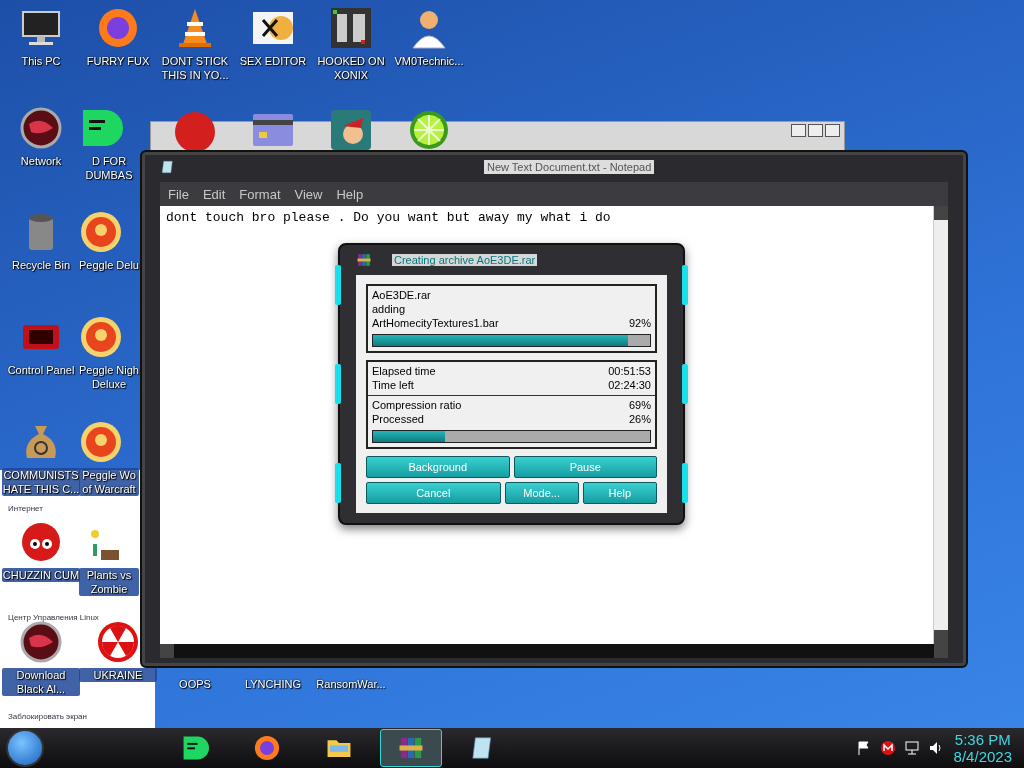 The width and height of the screenshot is (1024, 768). I want to click on menu-item: View, so click(308, 194).